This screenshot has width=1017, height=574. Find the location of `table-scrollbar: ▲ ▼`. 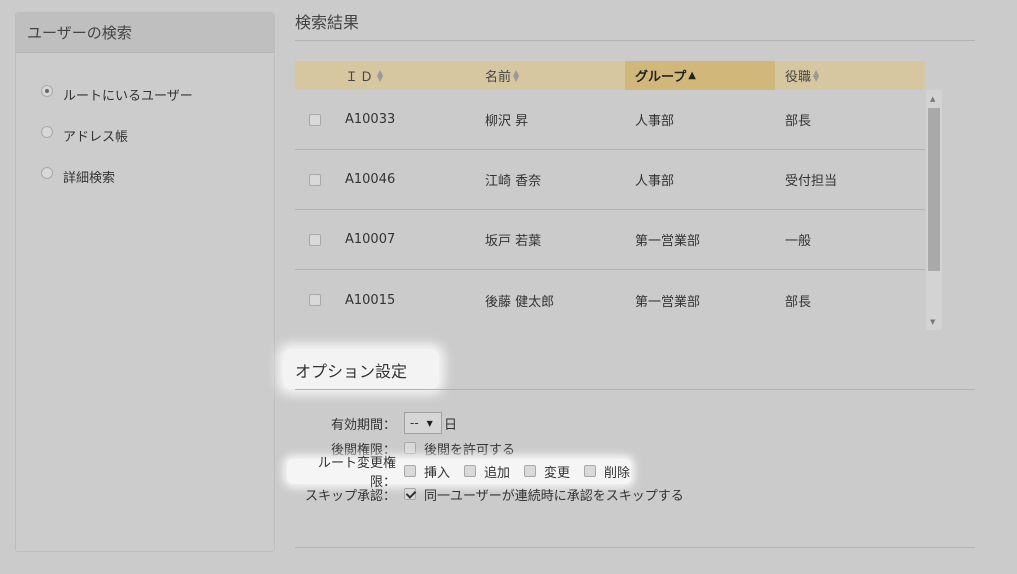

table-scrollbar: ▲ ▼ is located at coordinates (934, 210).